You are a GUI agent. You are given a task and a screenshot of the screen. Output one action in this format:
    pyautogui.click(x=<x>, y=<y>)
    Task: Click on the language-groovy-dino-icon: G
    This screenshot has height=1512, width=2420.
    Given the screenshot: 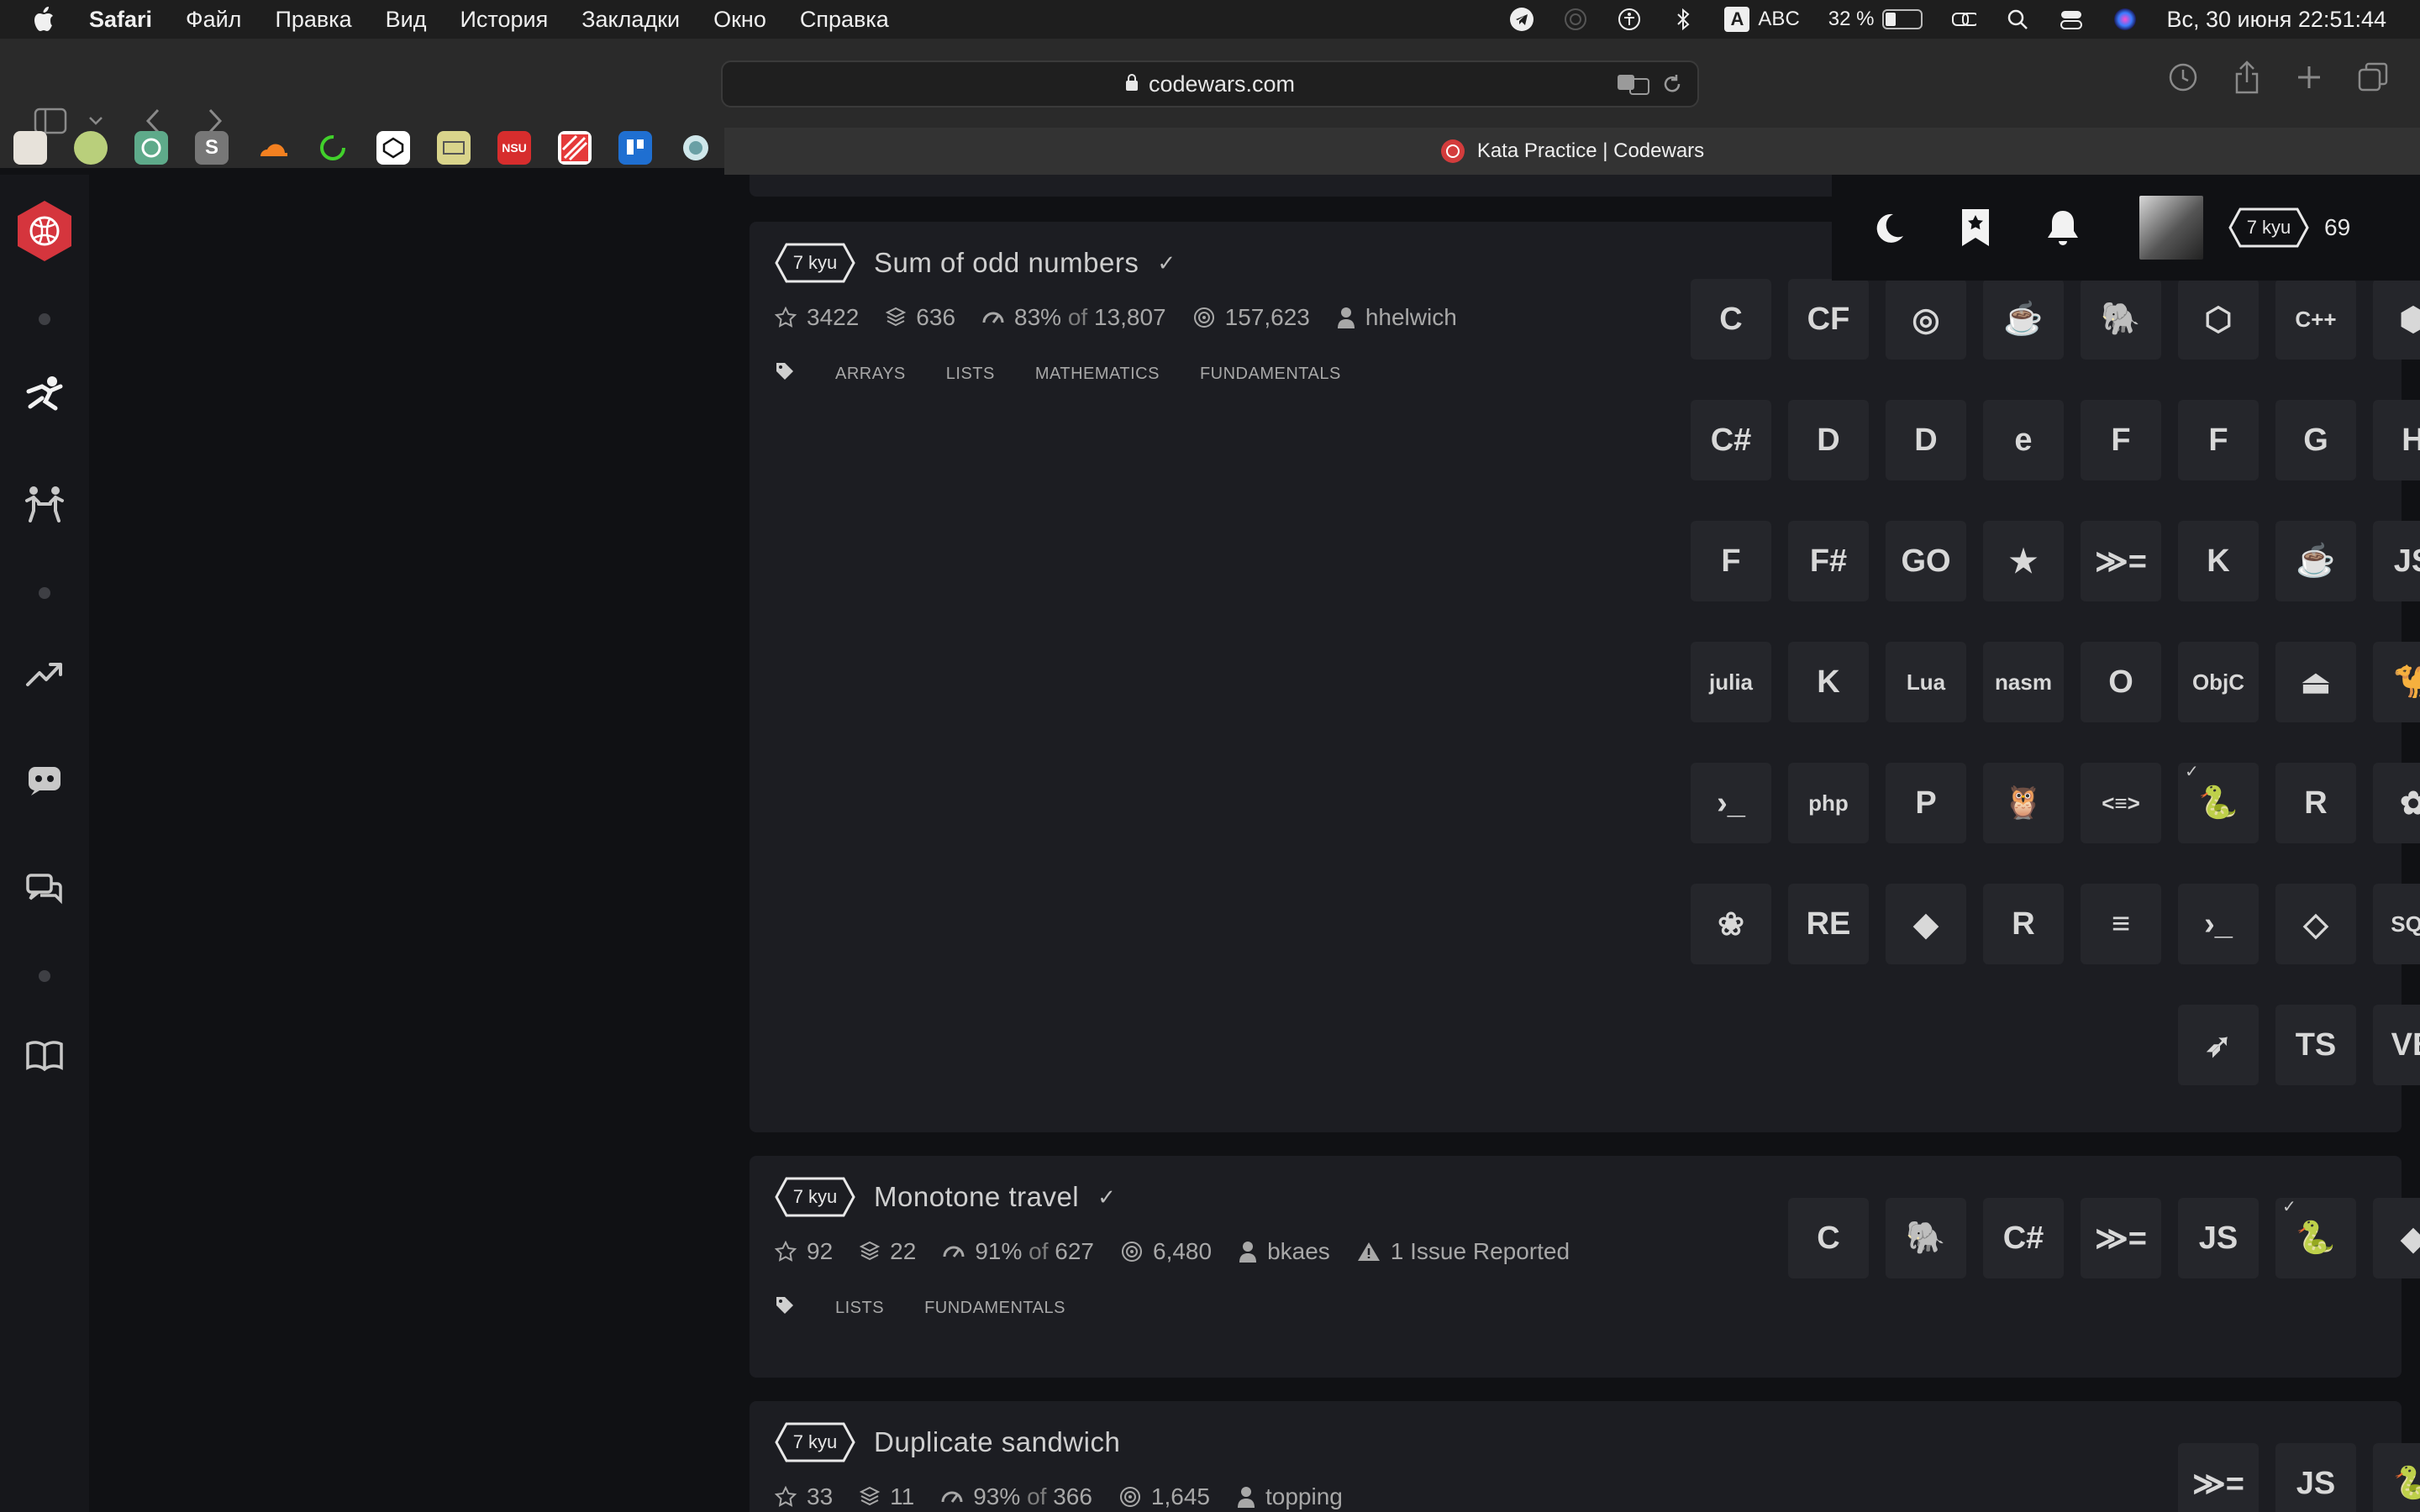 What is the action you would take?
    pyautogui.click(x=2315, y=440)
    